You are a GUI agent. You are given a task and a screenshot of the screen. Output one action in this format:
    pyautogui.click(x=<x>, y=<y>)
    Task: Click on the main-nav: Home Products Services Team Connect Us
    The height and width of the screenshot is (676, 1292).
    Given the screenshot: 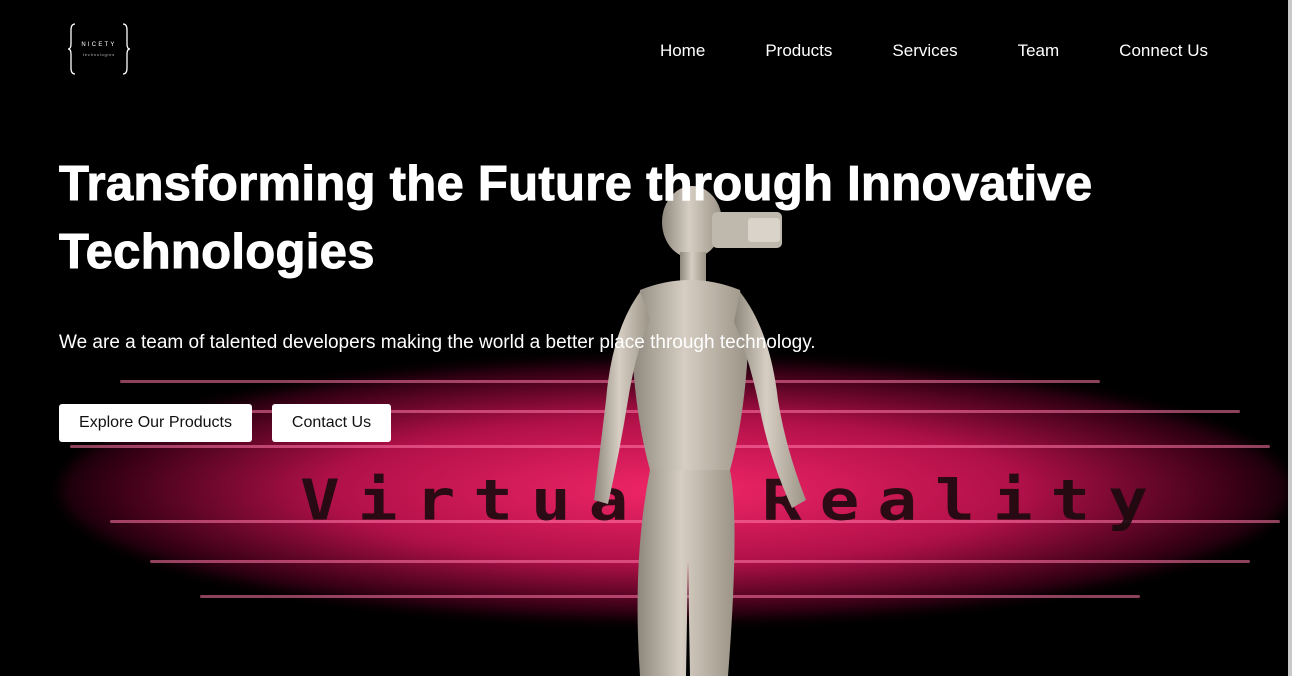 What is the action you would take?
    pyautogui.click(x=934, y=51)
    